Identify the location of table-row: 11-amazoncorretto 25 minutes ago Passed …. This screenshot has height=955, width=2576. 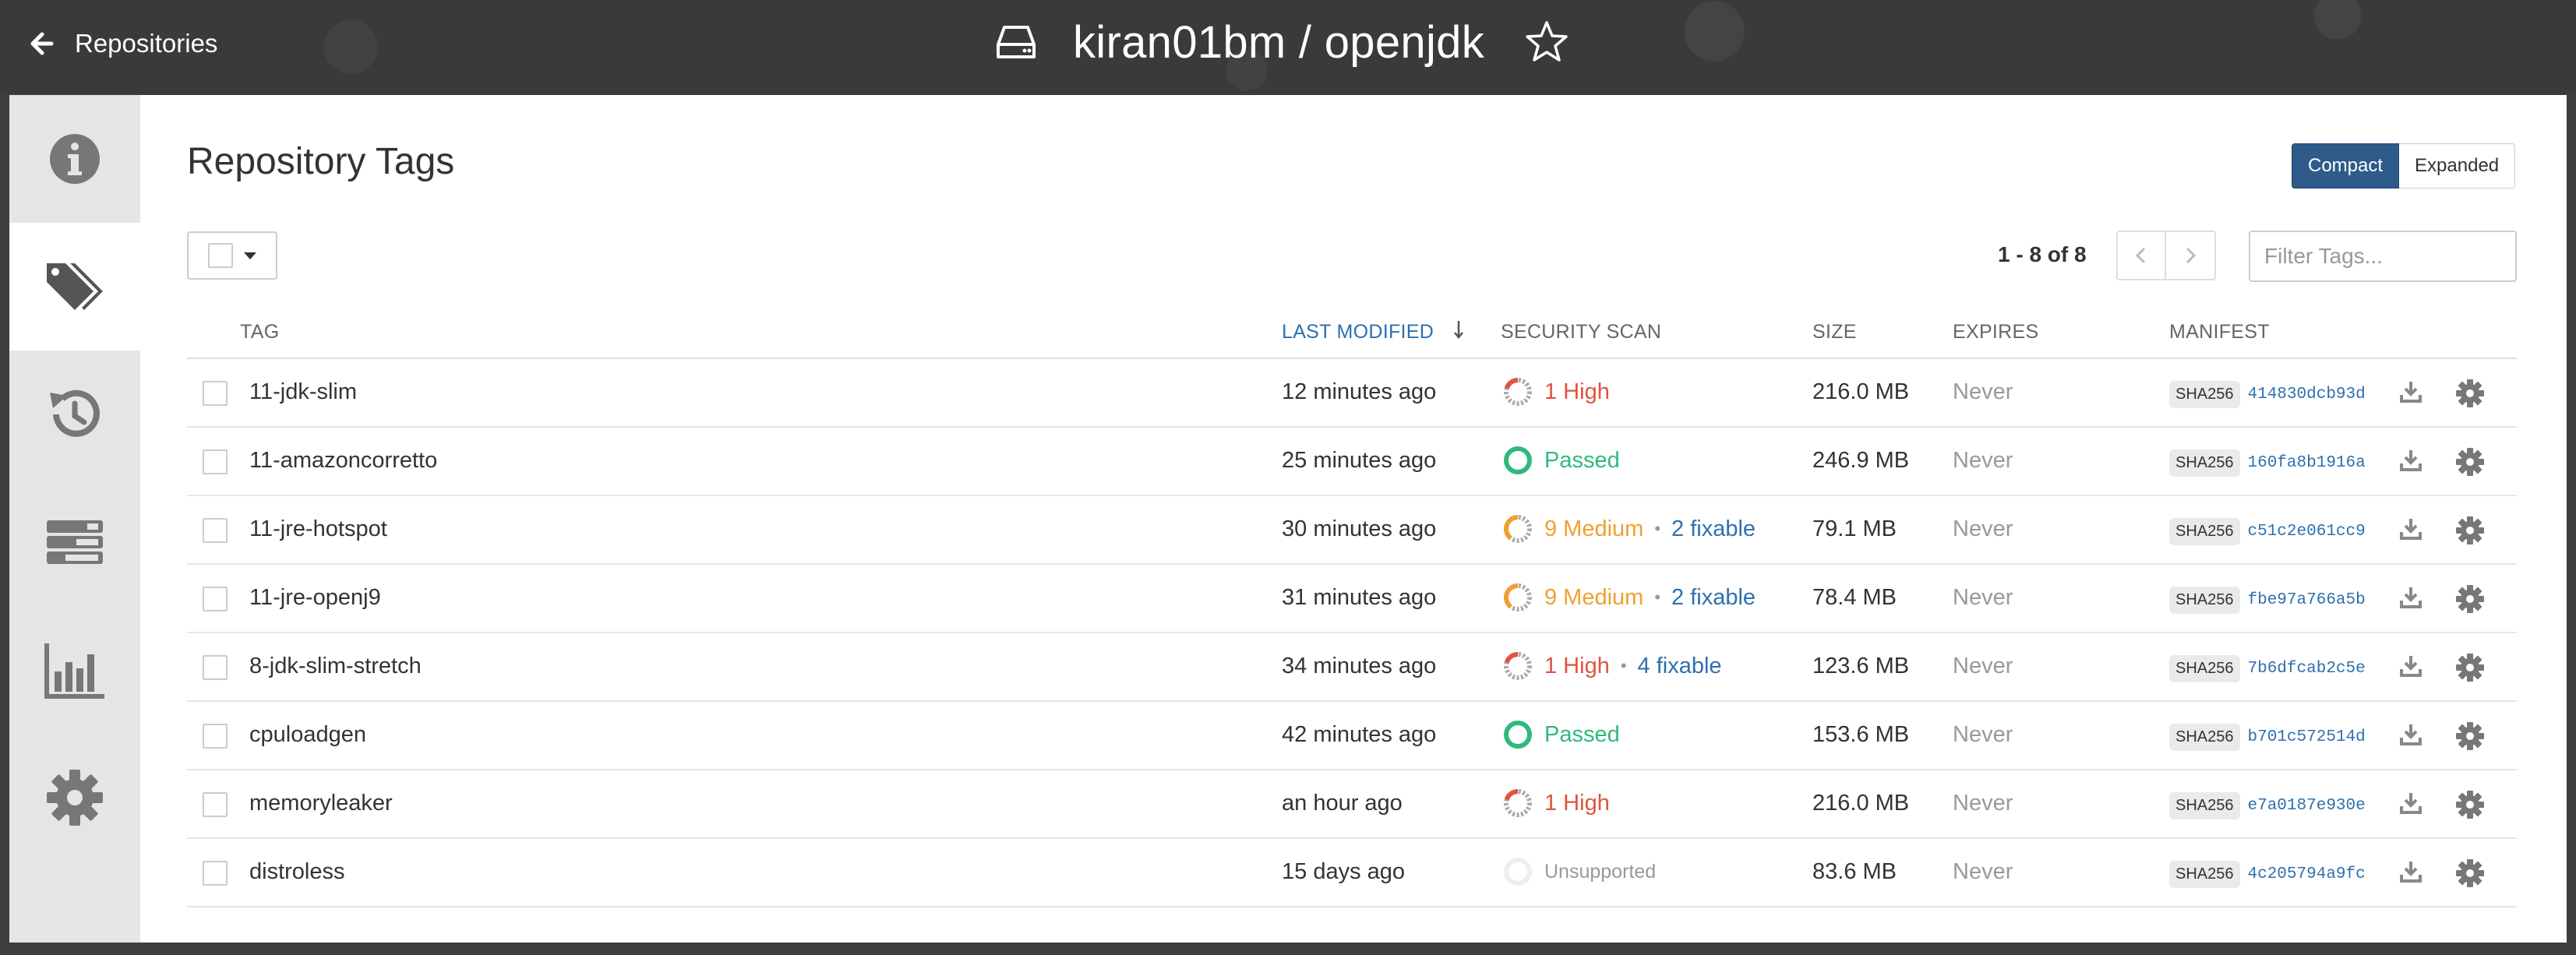
(1352, 462).